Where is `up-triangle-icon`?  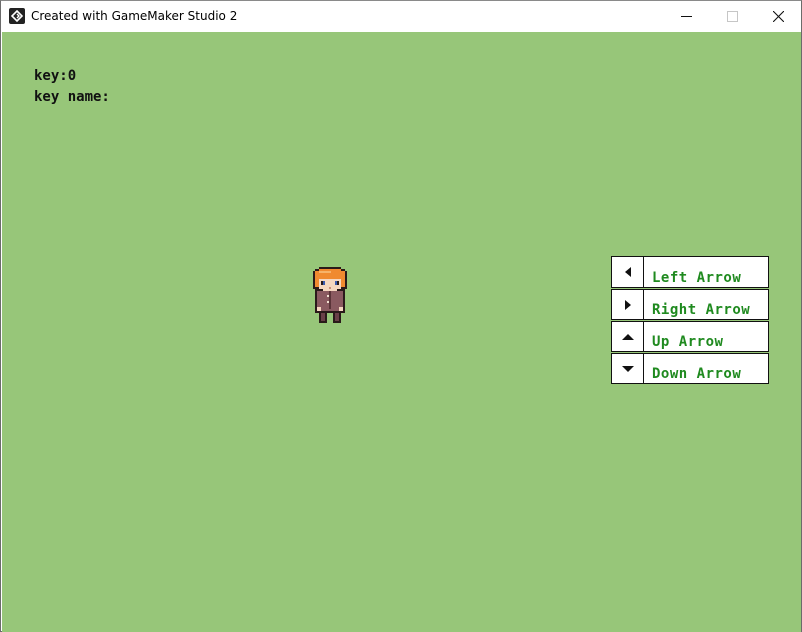 up-triangle-icon is located at coordinates (628, 336).